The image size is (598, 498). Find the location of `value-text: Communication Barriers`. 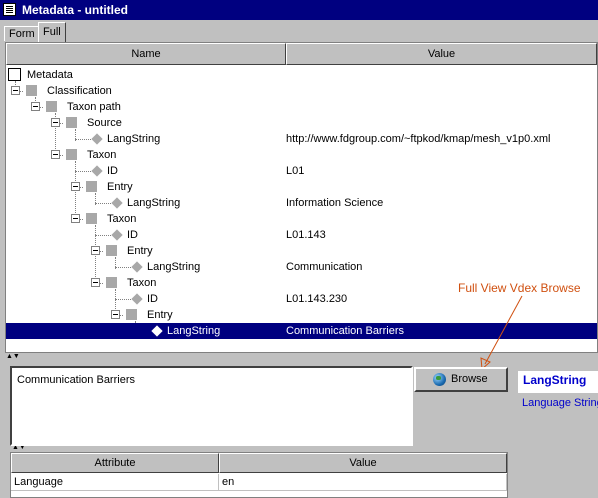

value-text: Communication Barriers is located at coordinates (76, 380).